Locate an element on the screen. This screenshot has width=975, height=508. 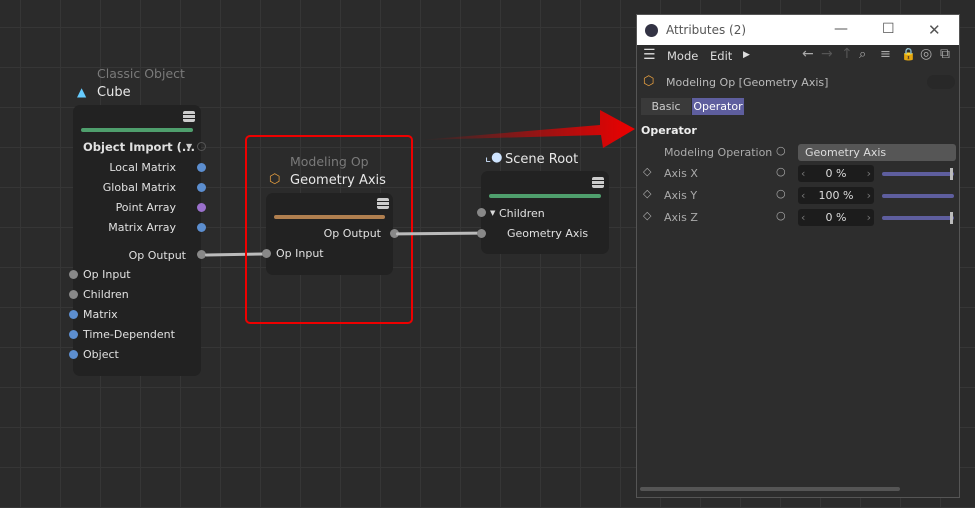
target-icon: ◎ is located at coordinates (926, 54).